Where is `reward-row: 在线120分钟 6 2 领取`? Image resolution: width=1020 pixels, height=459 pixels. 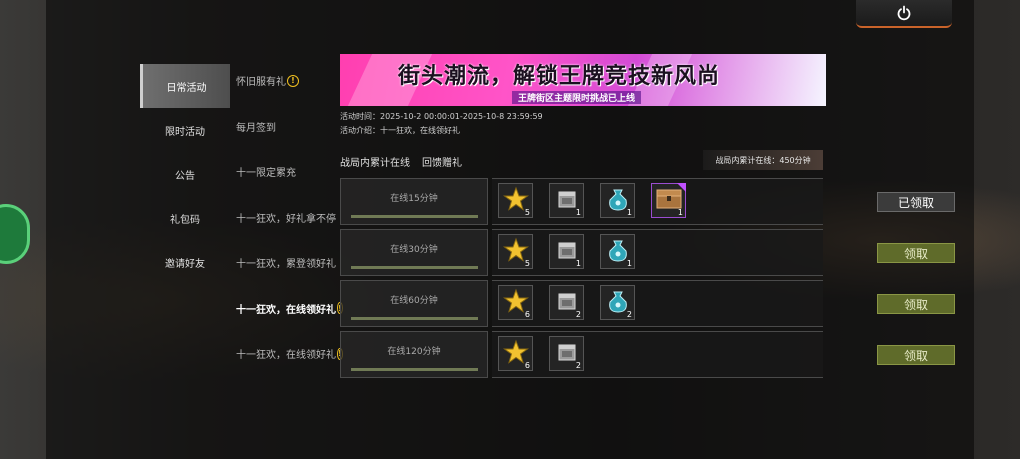
reward-row: 在线120分钟 6 2 领取 is located at coordinates (647, 354).